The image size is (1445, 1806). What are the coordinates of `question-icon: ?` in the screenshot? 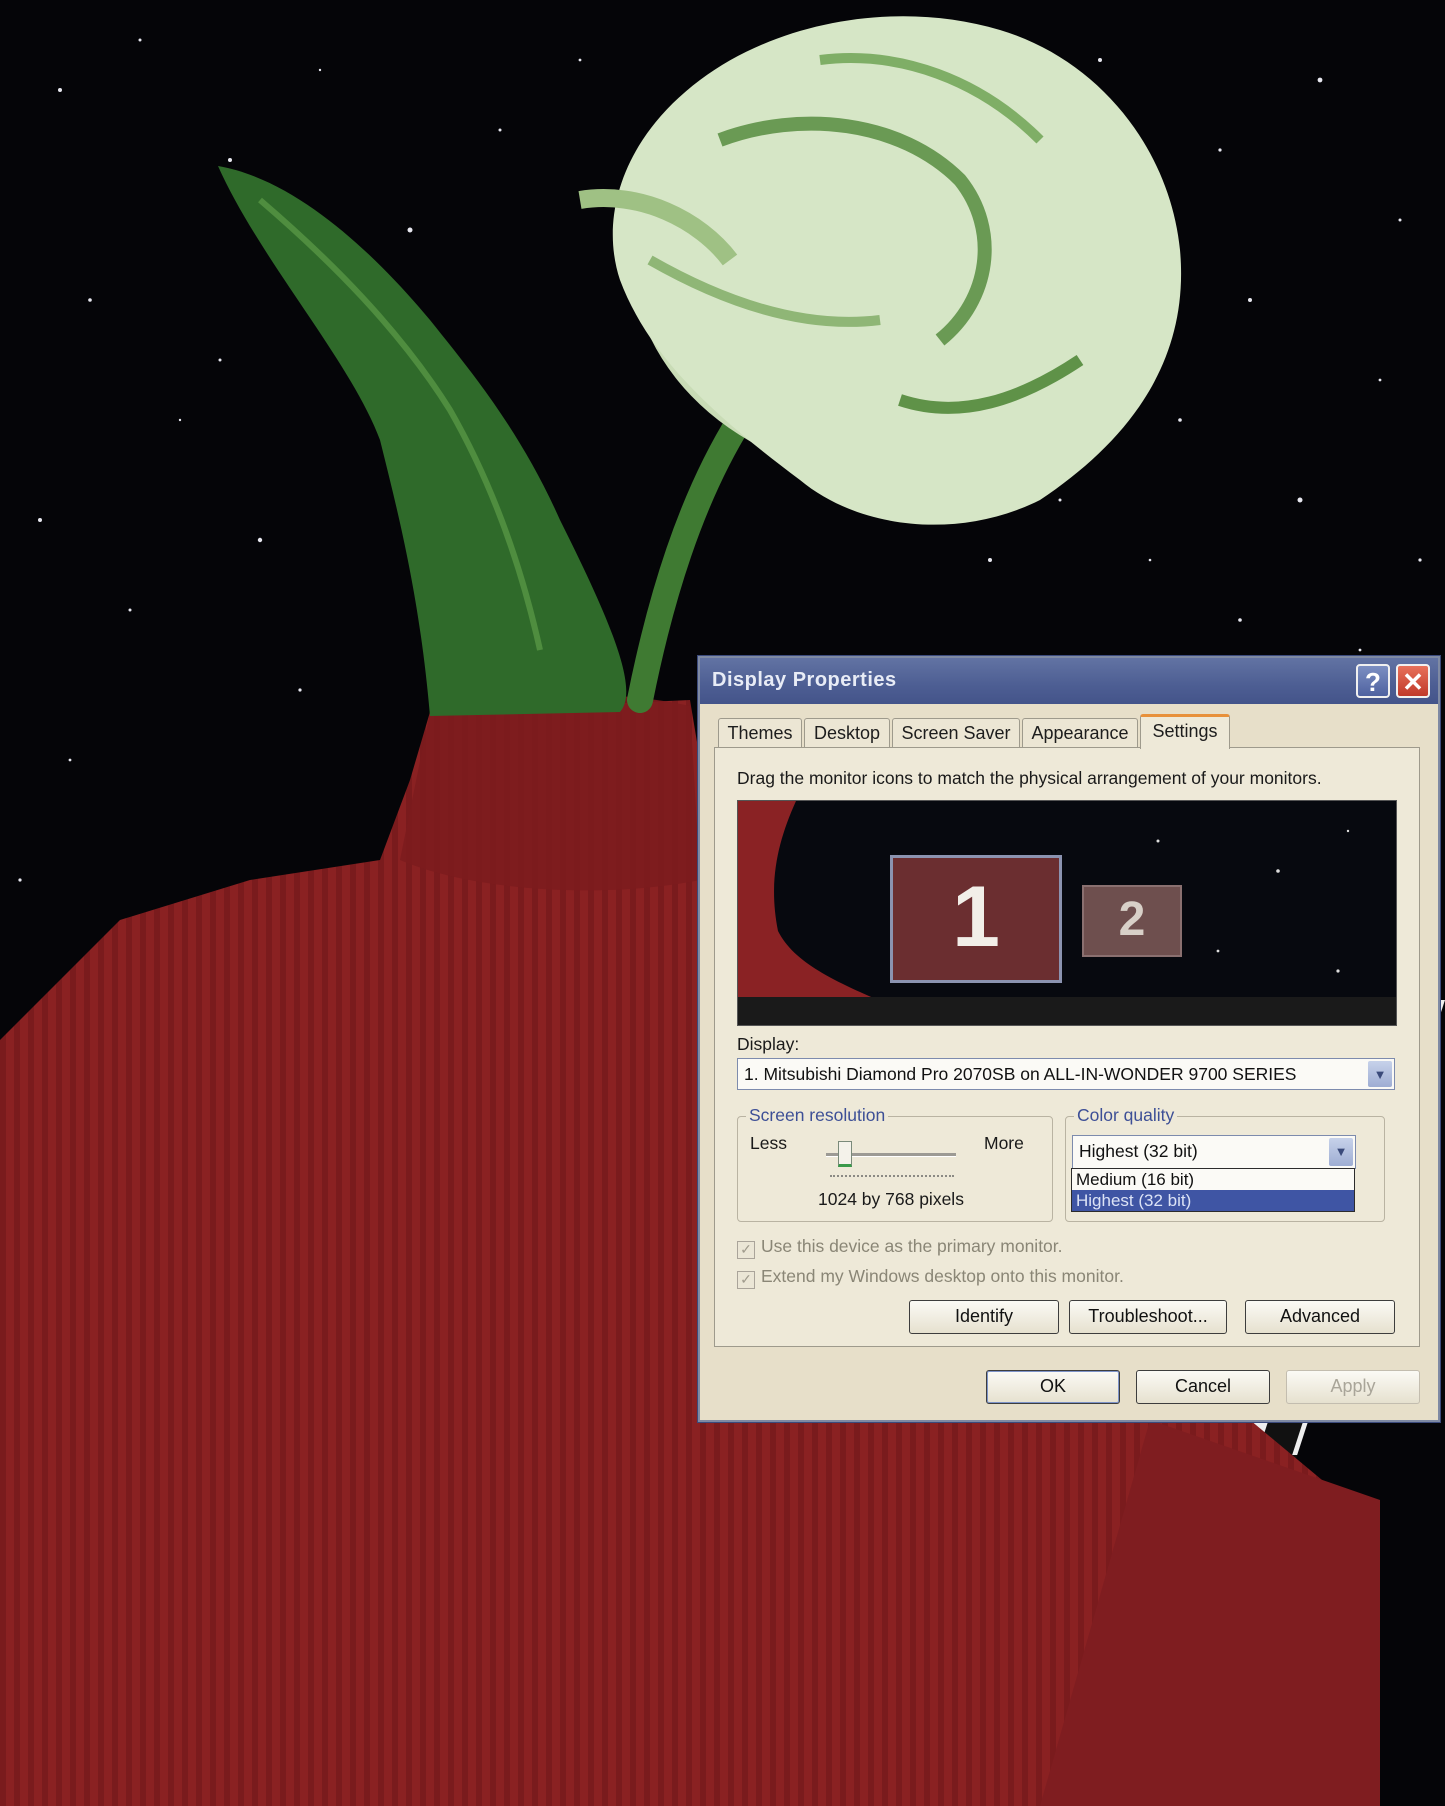 It's located at (1373, 682).